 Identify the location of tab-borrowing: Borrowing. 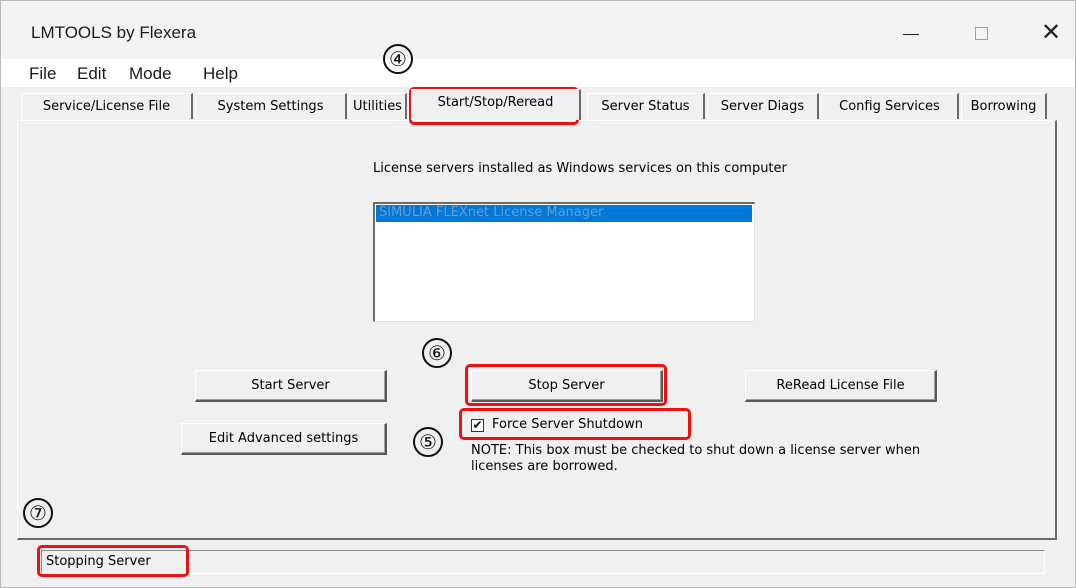
(1004, 106).